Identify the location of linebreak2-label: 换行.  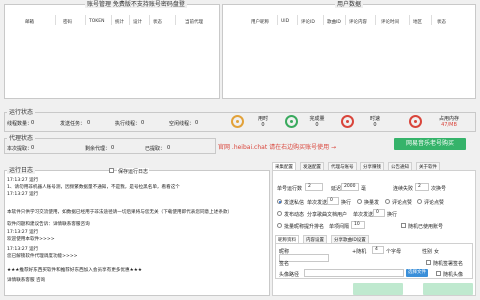
(392, 215).